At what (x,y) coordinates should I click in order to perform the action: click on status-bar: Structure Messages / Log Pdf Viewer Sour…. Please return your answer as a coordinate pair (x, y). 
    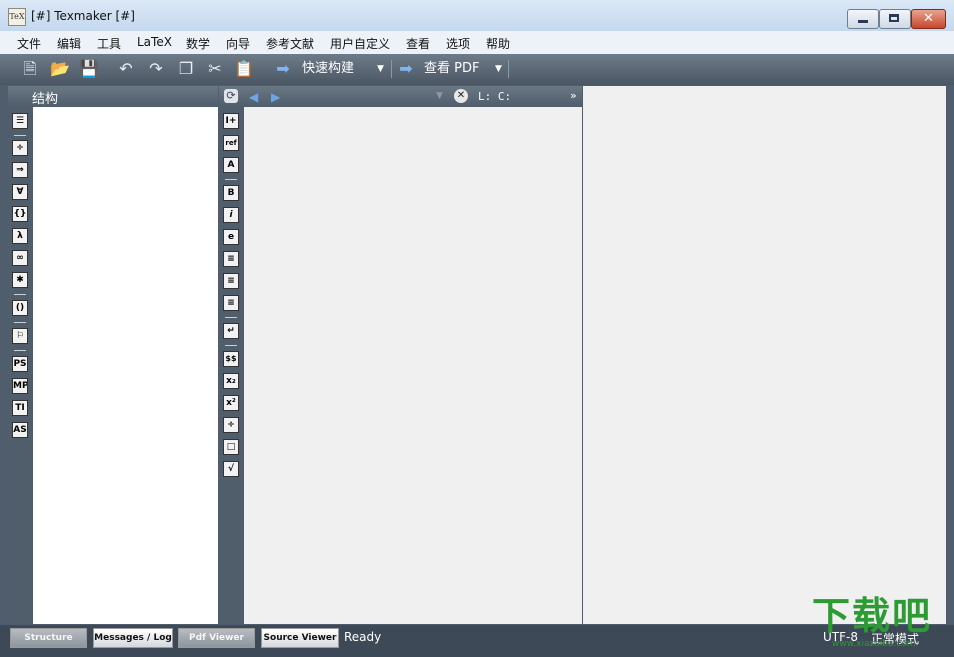
    Looking at the image, I should click on (477, 641).